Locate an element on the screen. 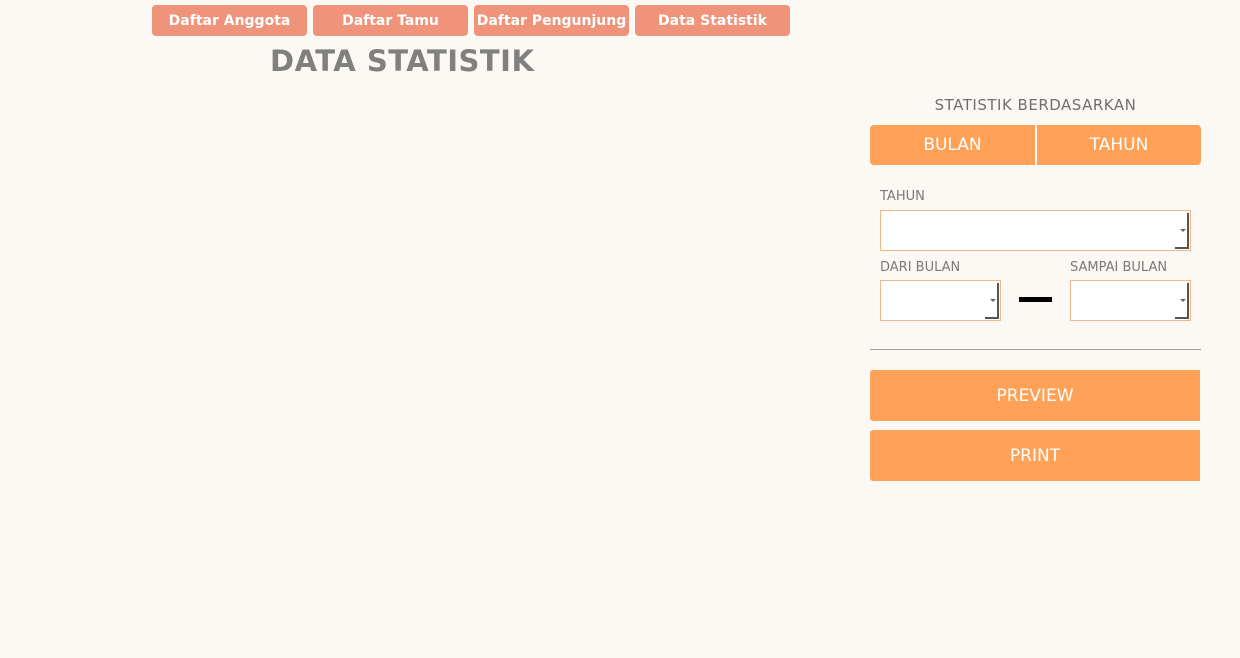 Image resolution: width=1240 pixels, height=658 pixels. nav-daftar-tamu-button: Daftar Tamu is located at coordinates (390, 20).